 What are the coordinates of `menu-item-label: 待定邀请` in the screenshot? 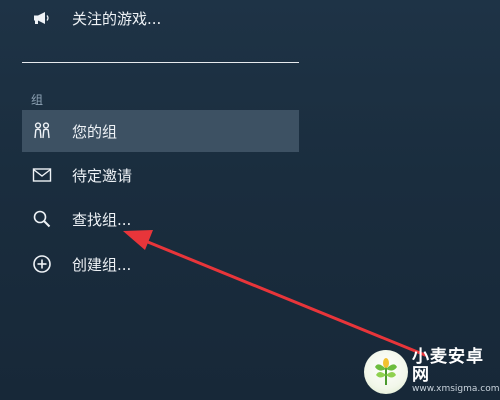 It's located at (102, 175).